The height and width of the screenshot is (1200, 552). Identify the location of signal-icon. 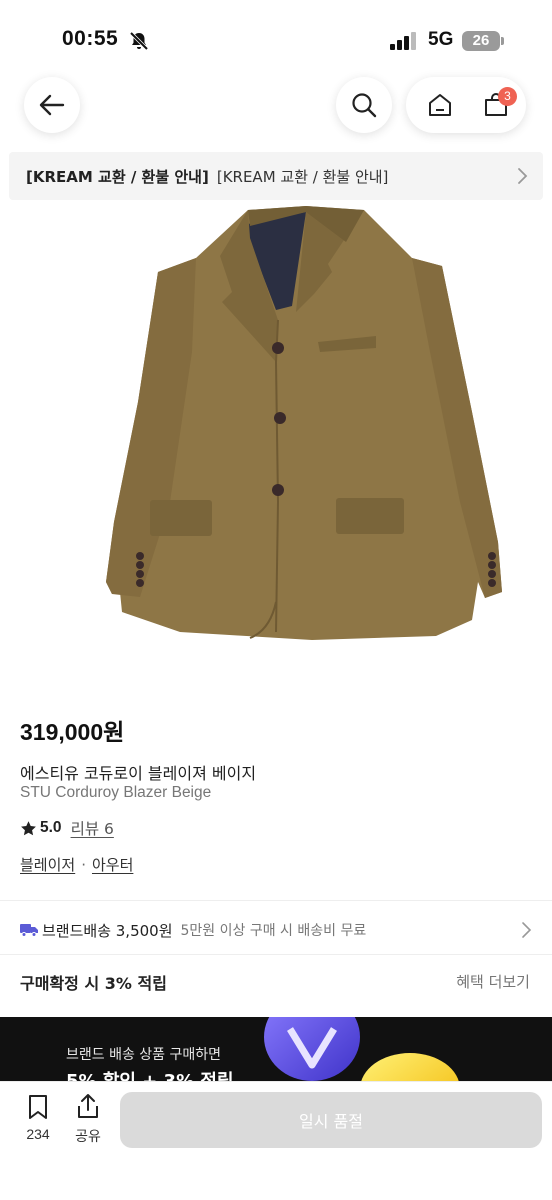
(403, 41).